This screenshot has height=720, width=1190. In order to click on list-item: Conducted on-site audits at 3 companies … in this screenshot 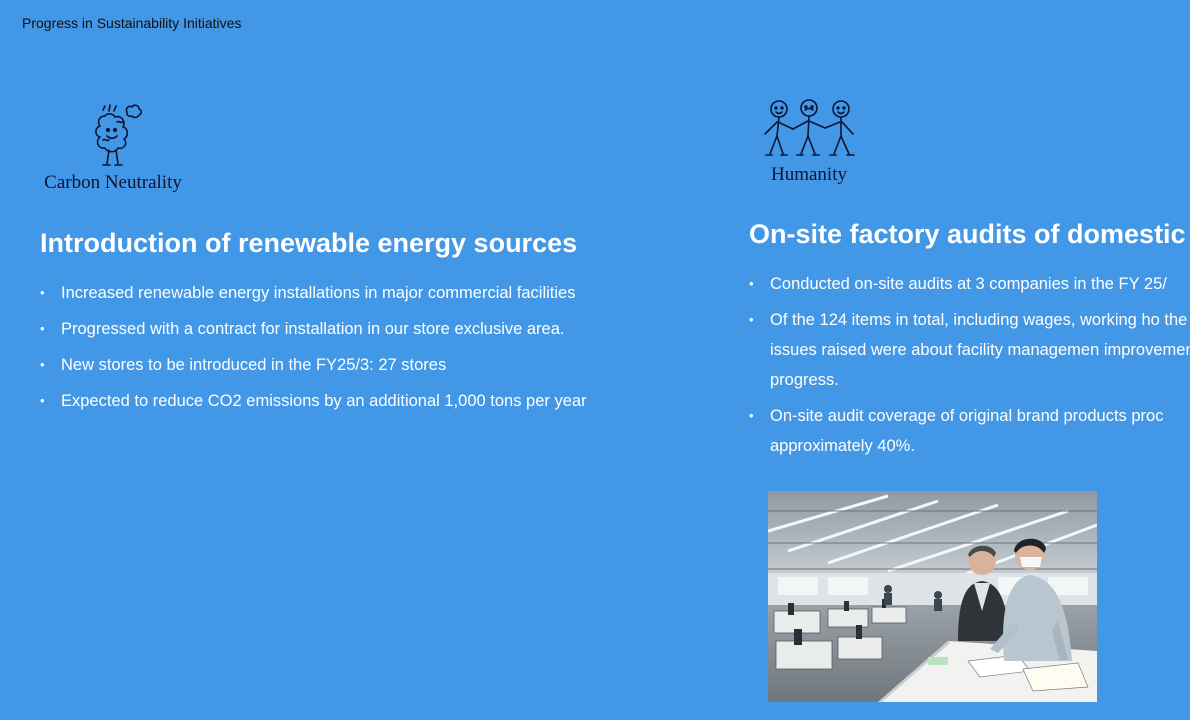, I will do `click(969, 284)`.